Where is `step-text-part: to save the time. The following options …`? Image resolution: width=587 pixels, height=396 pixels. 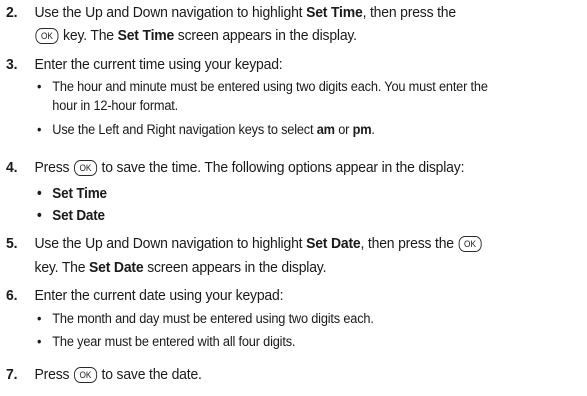
step-text-part: to save the time. The following options … is located at coordinates (281, 167).